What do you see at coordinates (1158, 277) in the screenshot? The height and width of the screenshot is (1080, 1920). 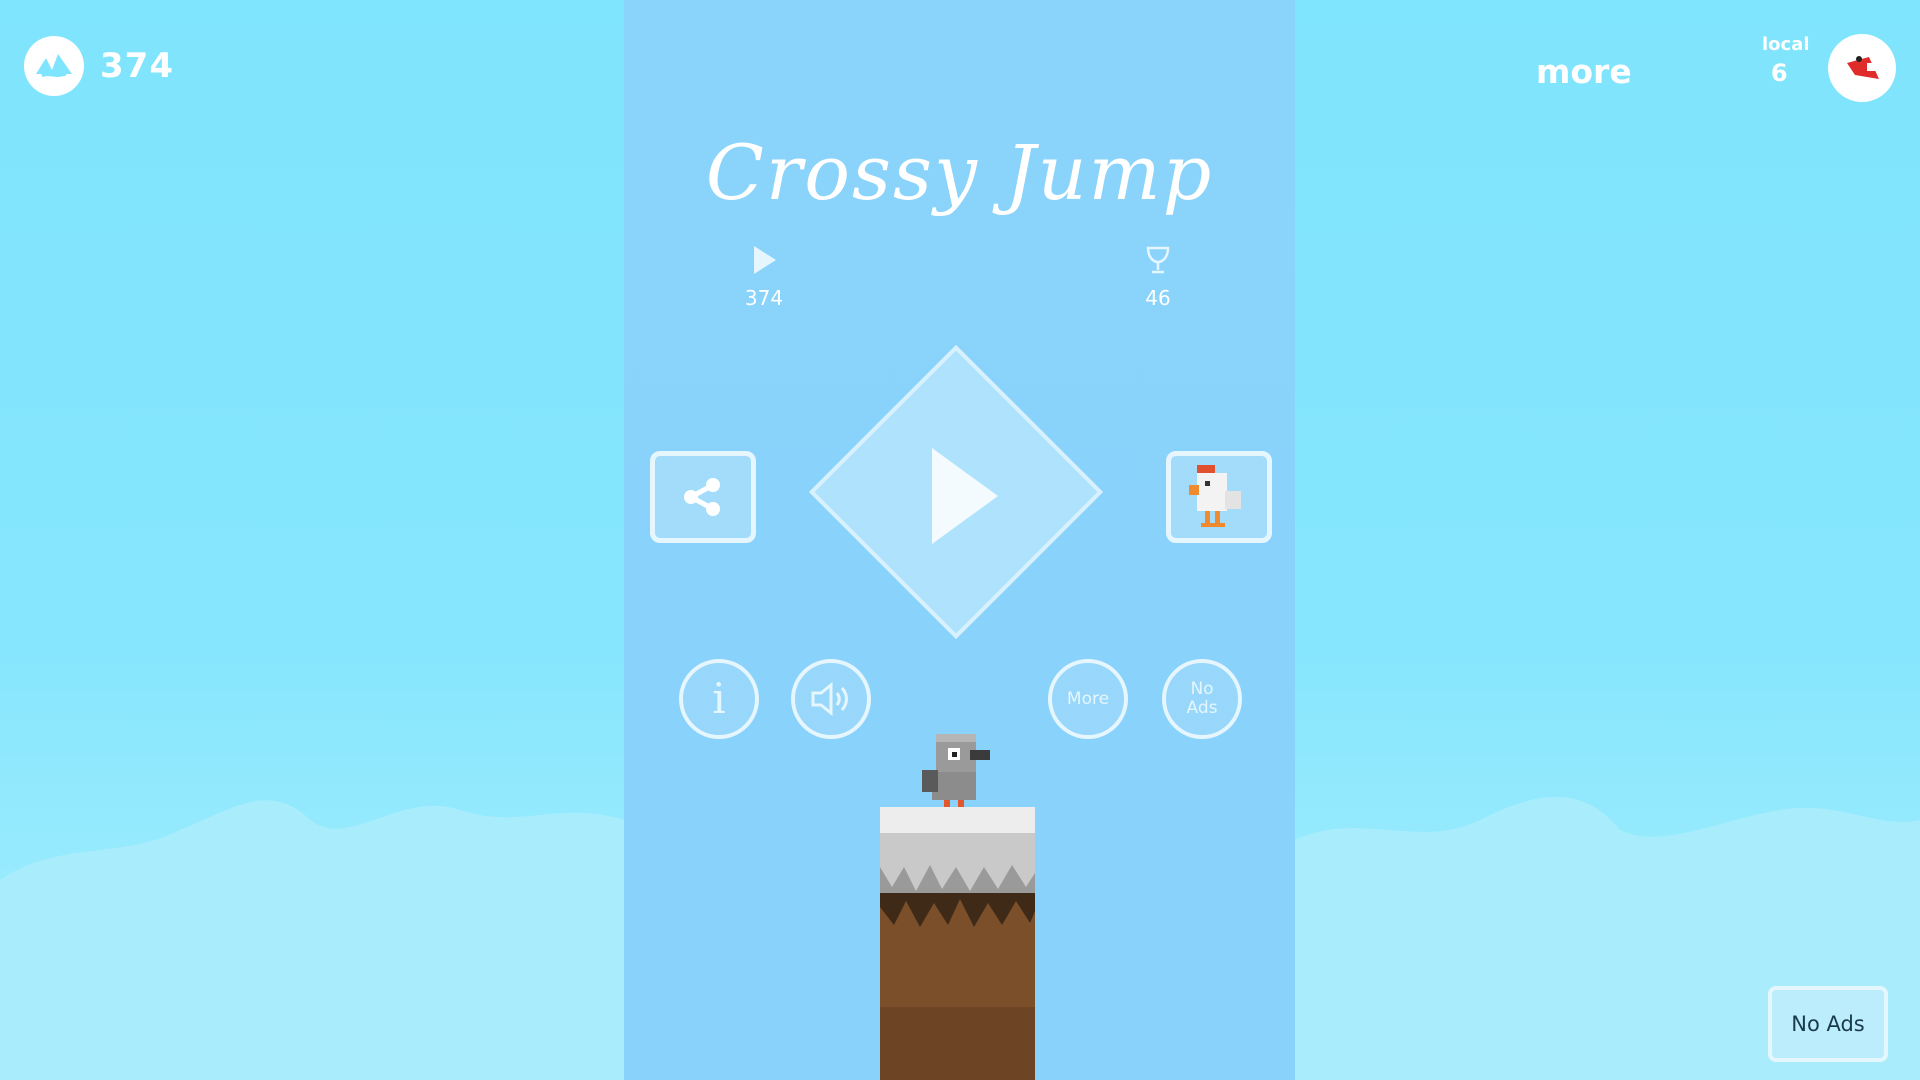 I see `best-score-stat: 46` at bounding box center [1158, 277].